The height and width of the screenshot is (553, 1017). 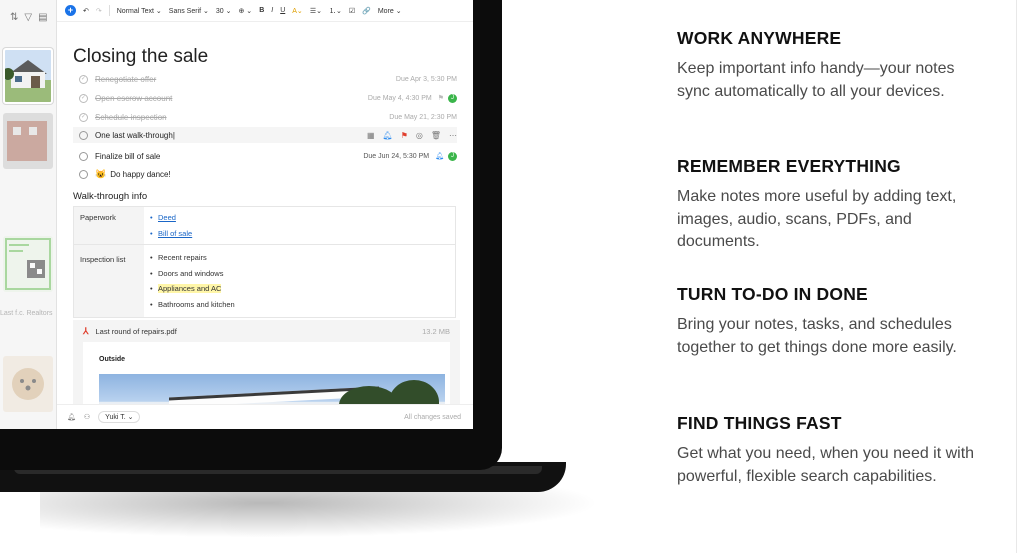 I want to click on table-row: Paperwork Deed Bill of sale, so click(x=264, y=225).